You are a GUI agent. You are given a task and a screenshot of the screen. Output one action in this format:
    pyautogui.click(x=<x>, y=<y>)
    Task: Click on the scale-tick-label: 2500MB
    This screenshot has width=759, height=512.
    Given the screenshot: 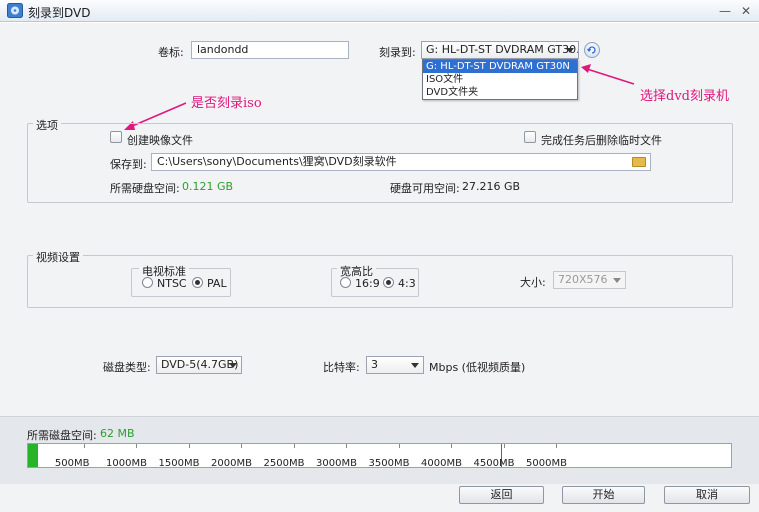 What is the action you would take?
    pyautogui.click(x=284, y=463)
    